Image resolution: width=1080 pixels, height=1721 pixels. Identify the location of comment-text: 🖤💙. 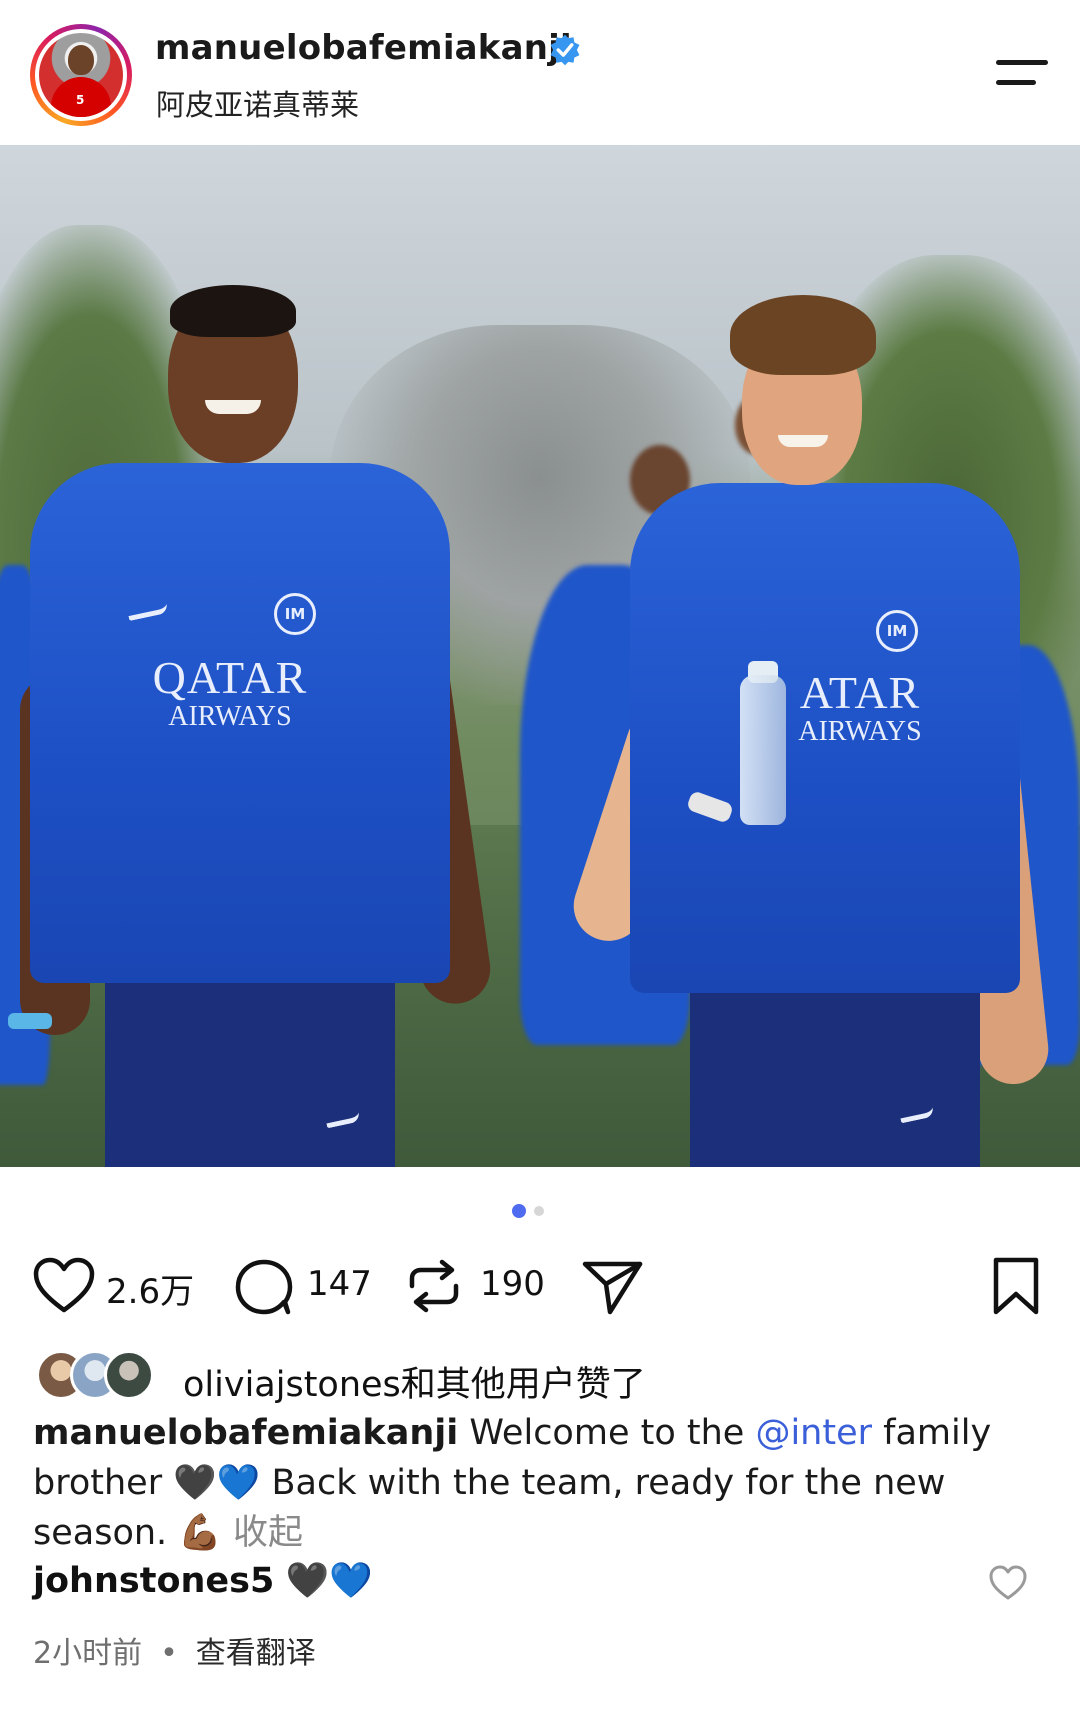
(329, 1581).